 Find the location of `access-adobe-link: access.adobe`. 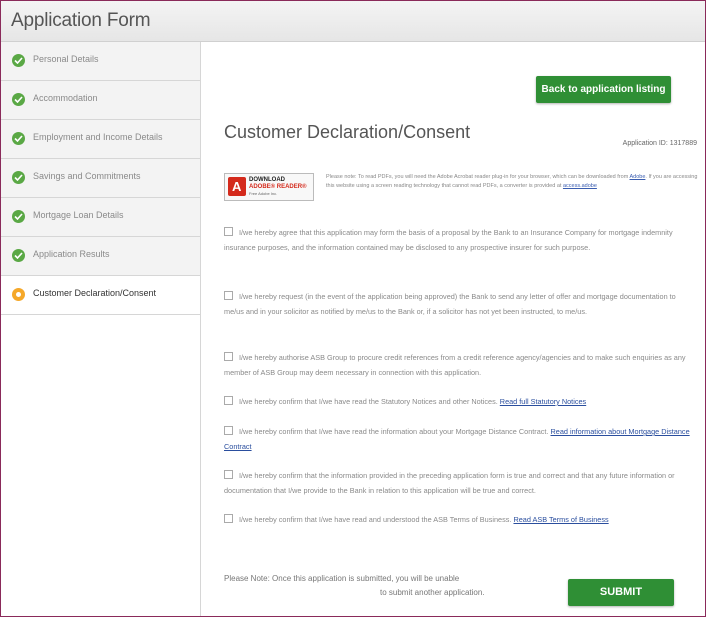

access-adobe-link: access.adobe is located at coordinates (580, 186).